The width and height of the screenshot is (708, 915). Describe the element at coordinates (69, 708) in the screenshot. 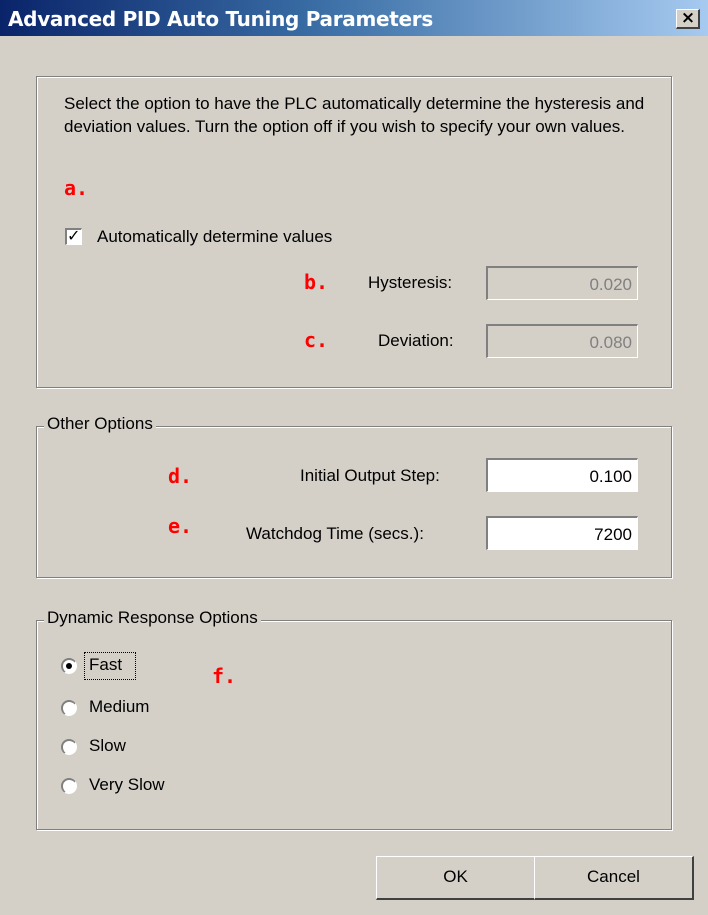

I see `radio-medium` at that location.